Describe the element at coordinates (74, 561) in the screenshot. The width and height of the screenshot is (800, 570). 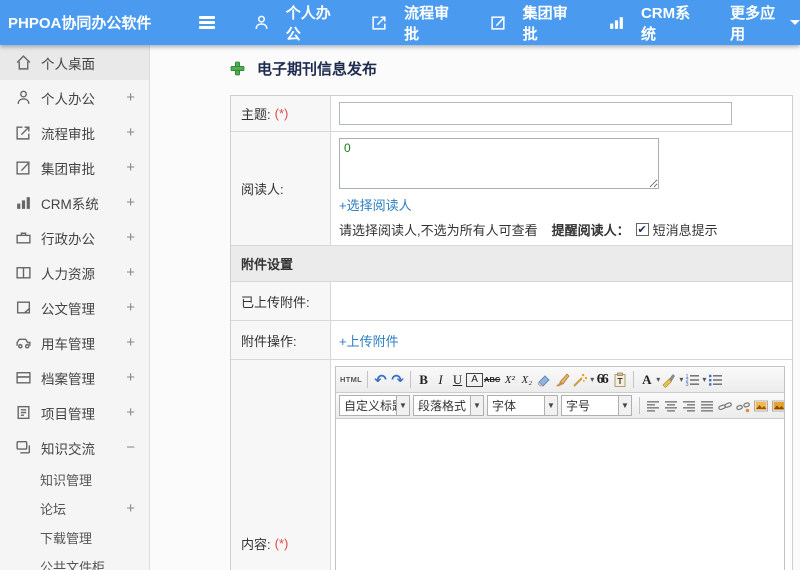
I see `sidebar-subitem-public-cabinet: 公共文件柜` at that location.